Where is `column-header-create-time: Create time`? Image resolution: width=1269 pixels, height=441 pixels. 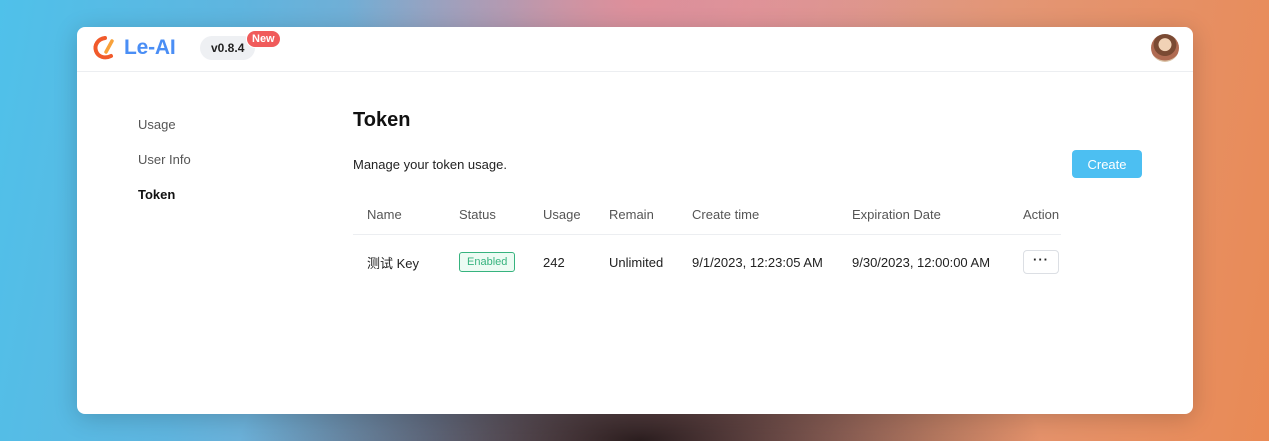 column-header-create-time: Create time is located at coordinates (772, 215).